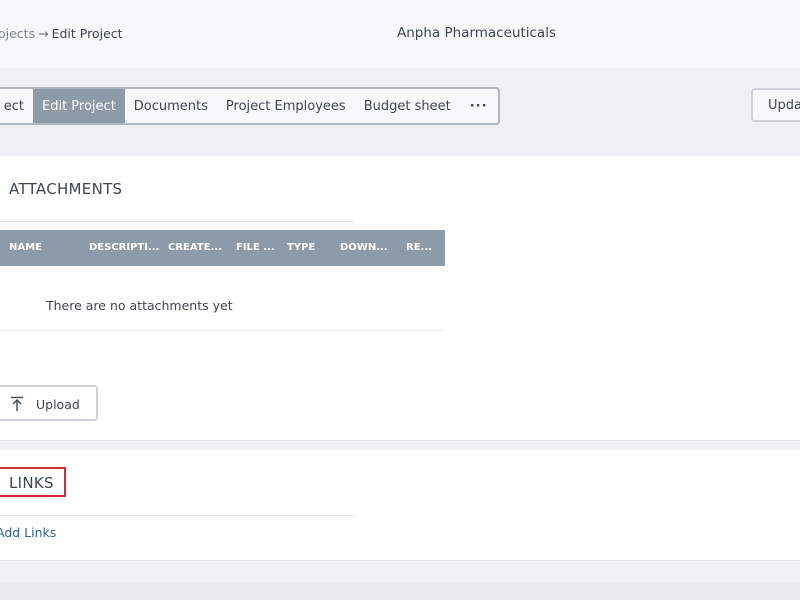 This screenshot has height=600, width=800. I want to click on tab-documents: Documents, so click(171, 106).